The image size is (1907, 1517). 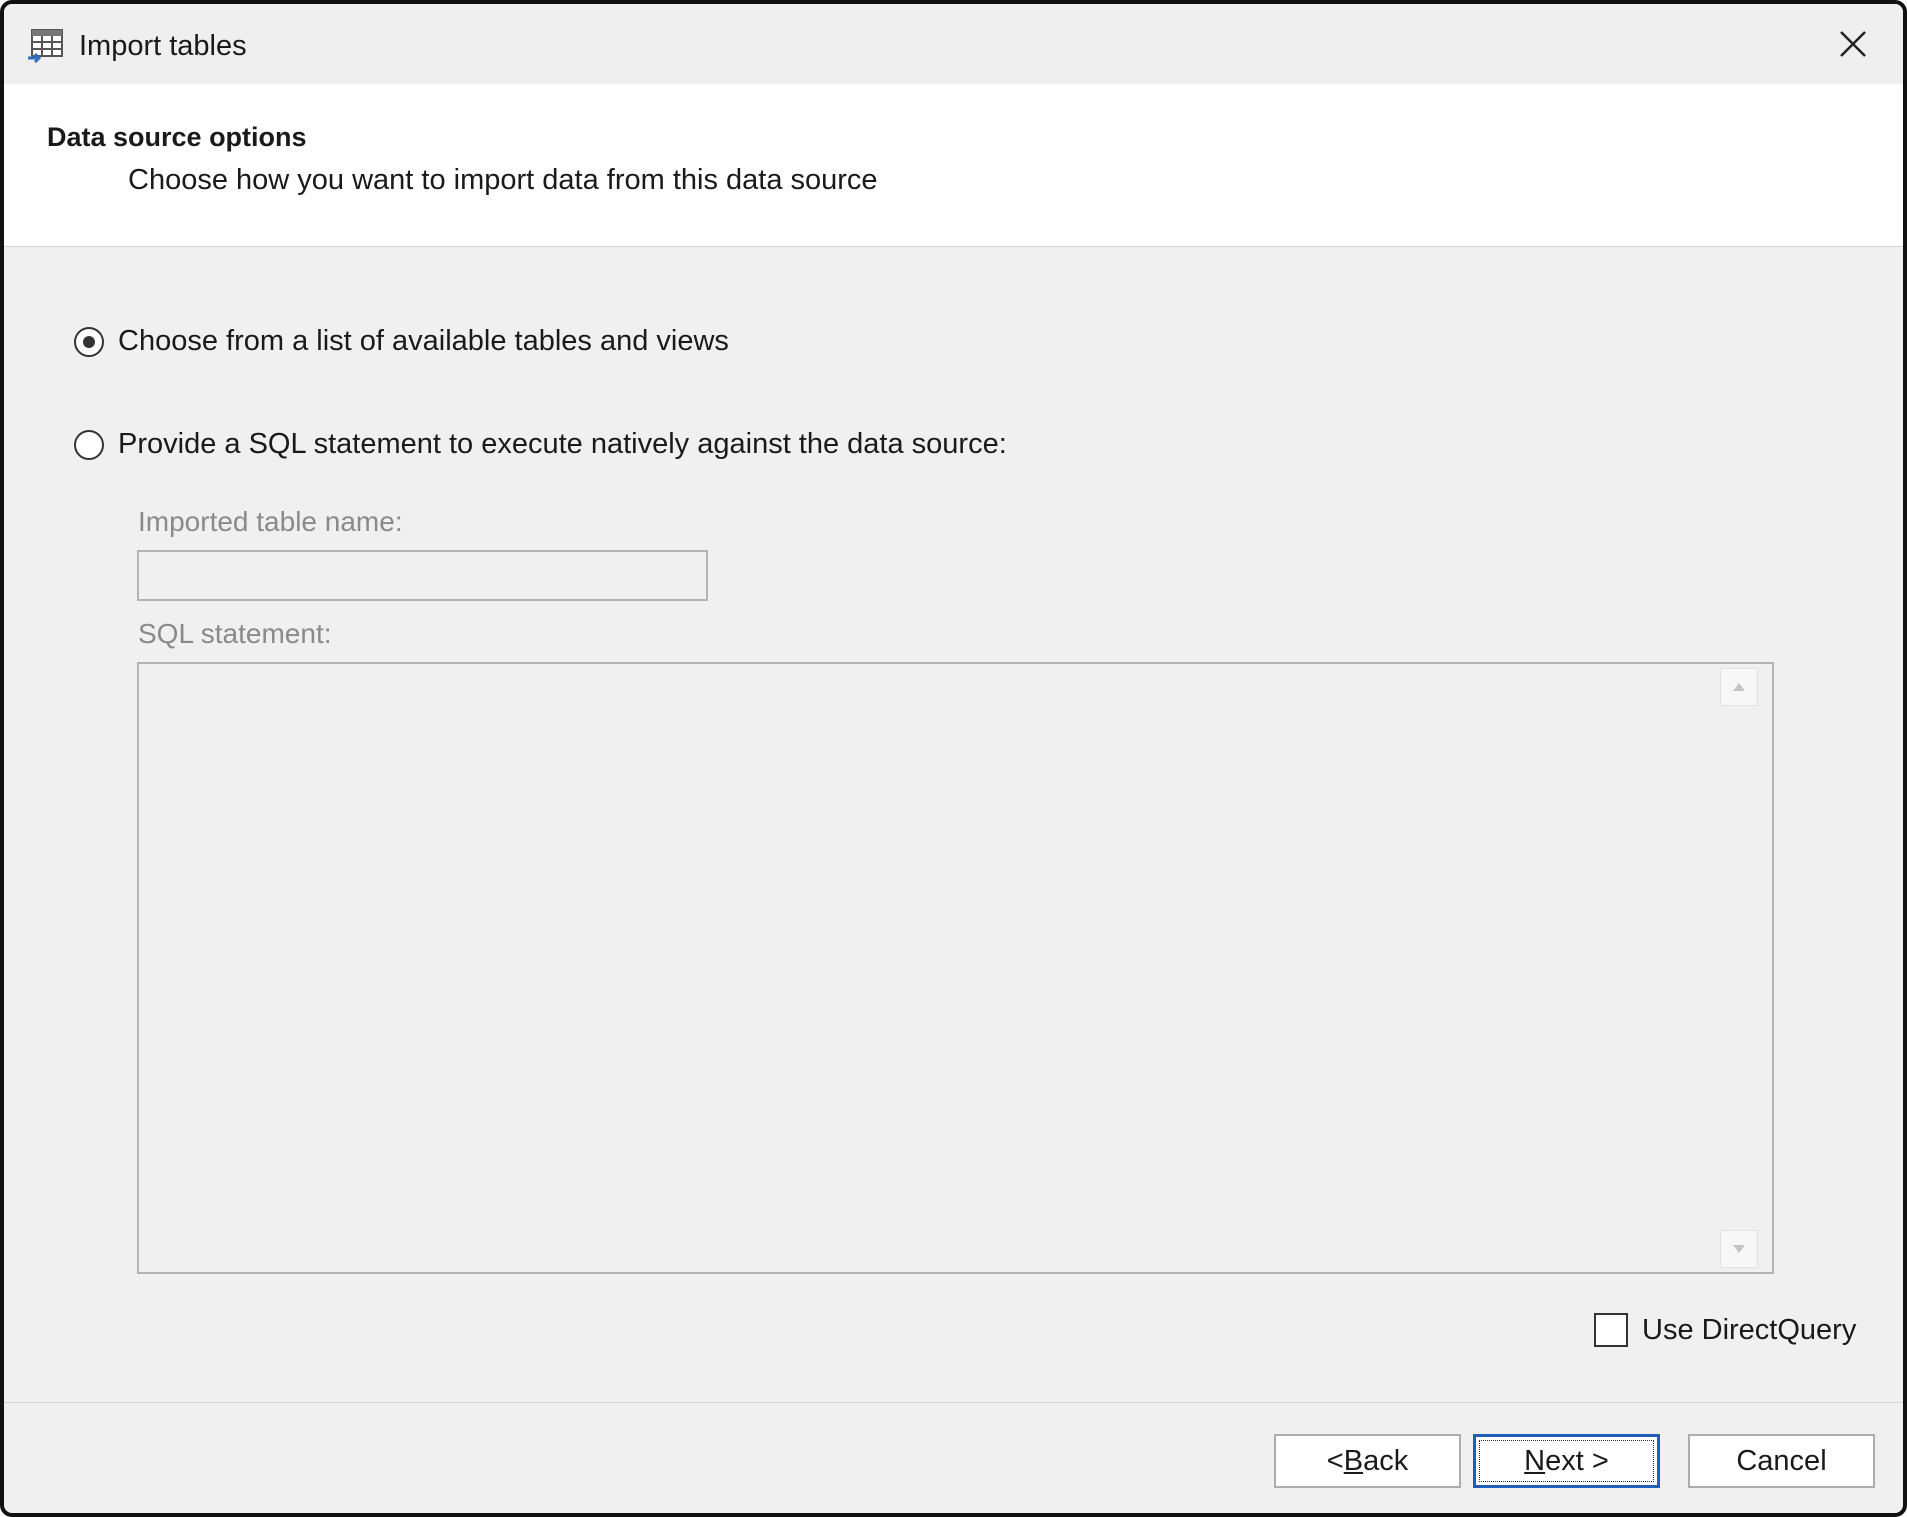 What do you see at coordinates (235, 633) in the screenshot?
I see `sql-statement-label: SQL statement:` at bounding box center [235, 633].